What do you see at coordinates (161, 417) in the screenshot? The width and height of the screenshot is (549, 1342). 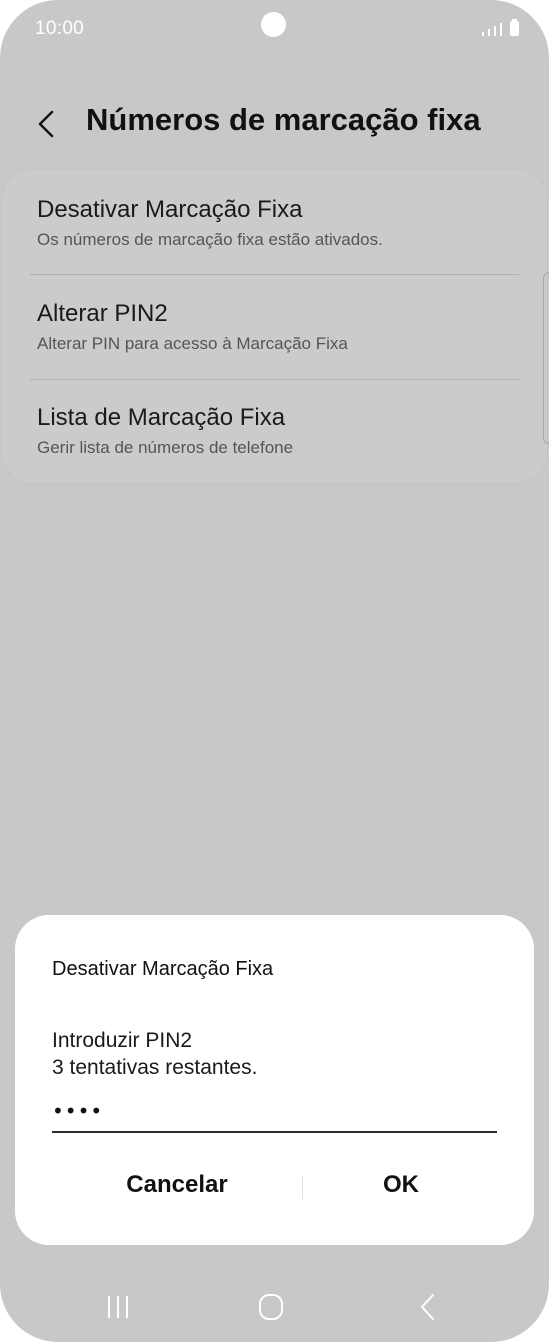 I see `item-title: Lista de Marcação Fixa` at bounding box center [161, 417].